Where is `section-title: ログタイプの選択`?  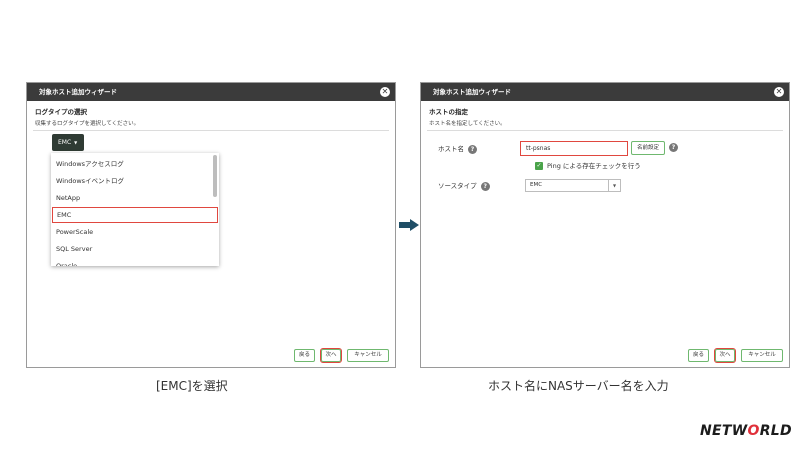
section-title: ログタイプの選択 is located at coordinates (61, 112).